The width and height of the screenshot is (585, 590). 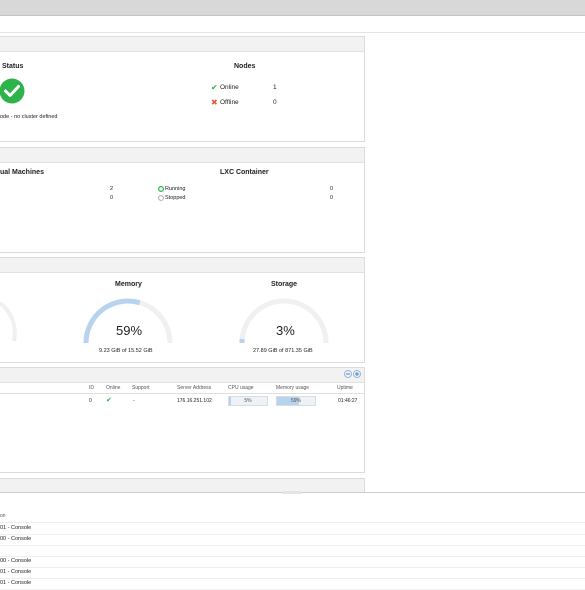 I want to click on col-id: ID, so click(x=91, y=388).